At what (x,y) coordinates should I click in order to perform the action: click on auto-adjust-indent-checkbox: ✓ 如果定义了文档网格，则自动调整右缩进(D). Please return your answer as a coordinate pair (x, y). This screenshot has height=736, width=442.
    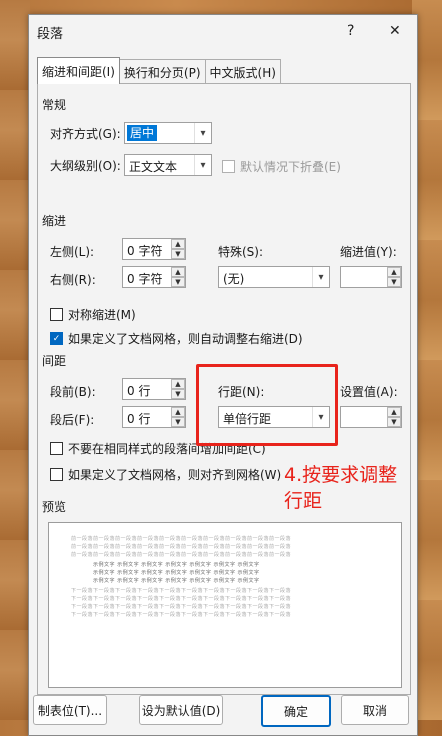
    Looking at the image, I should click on (176, 338).